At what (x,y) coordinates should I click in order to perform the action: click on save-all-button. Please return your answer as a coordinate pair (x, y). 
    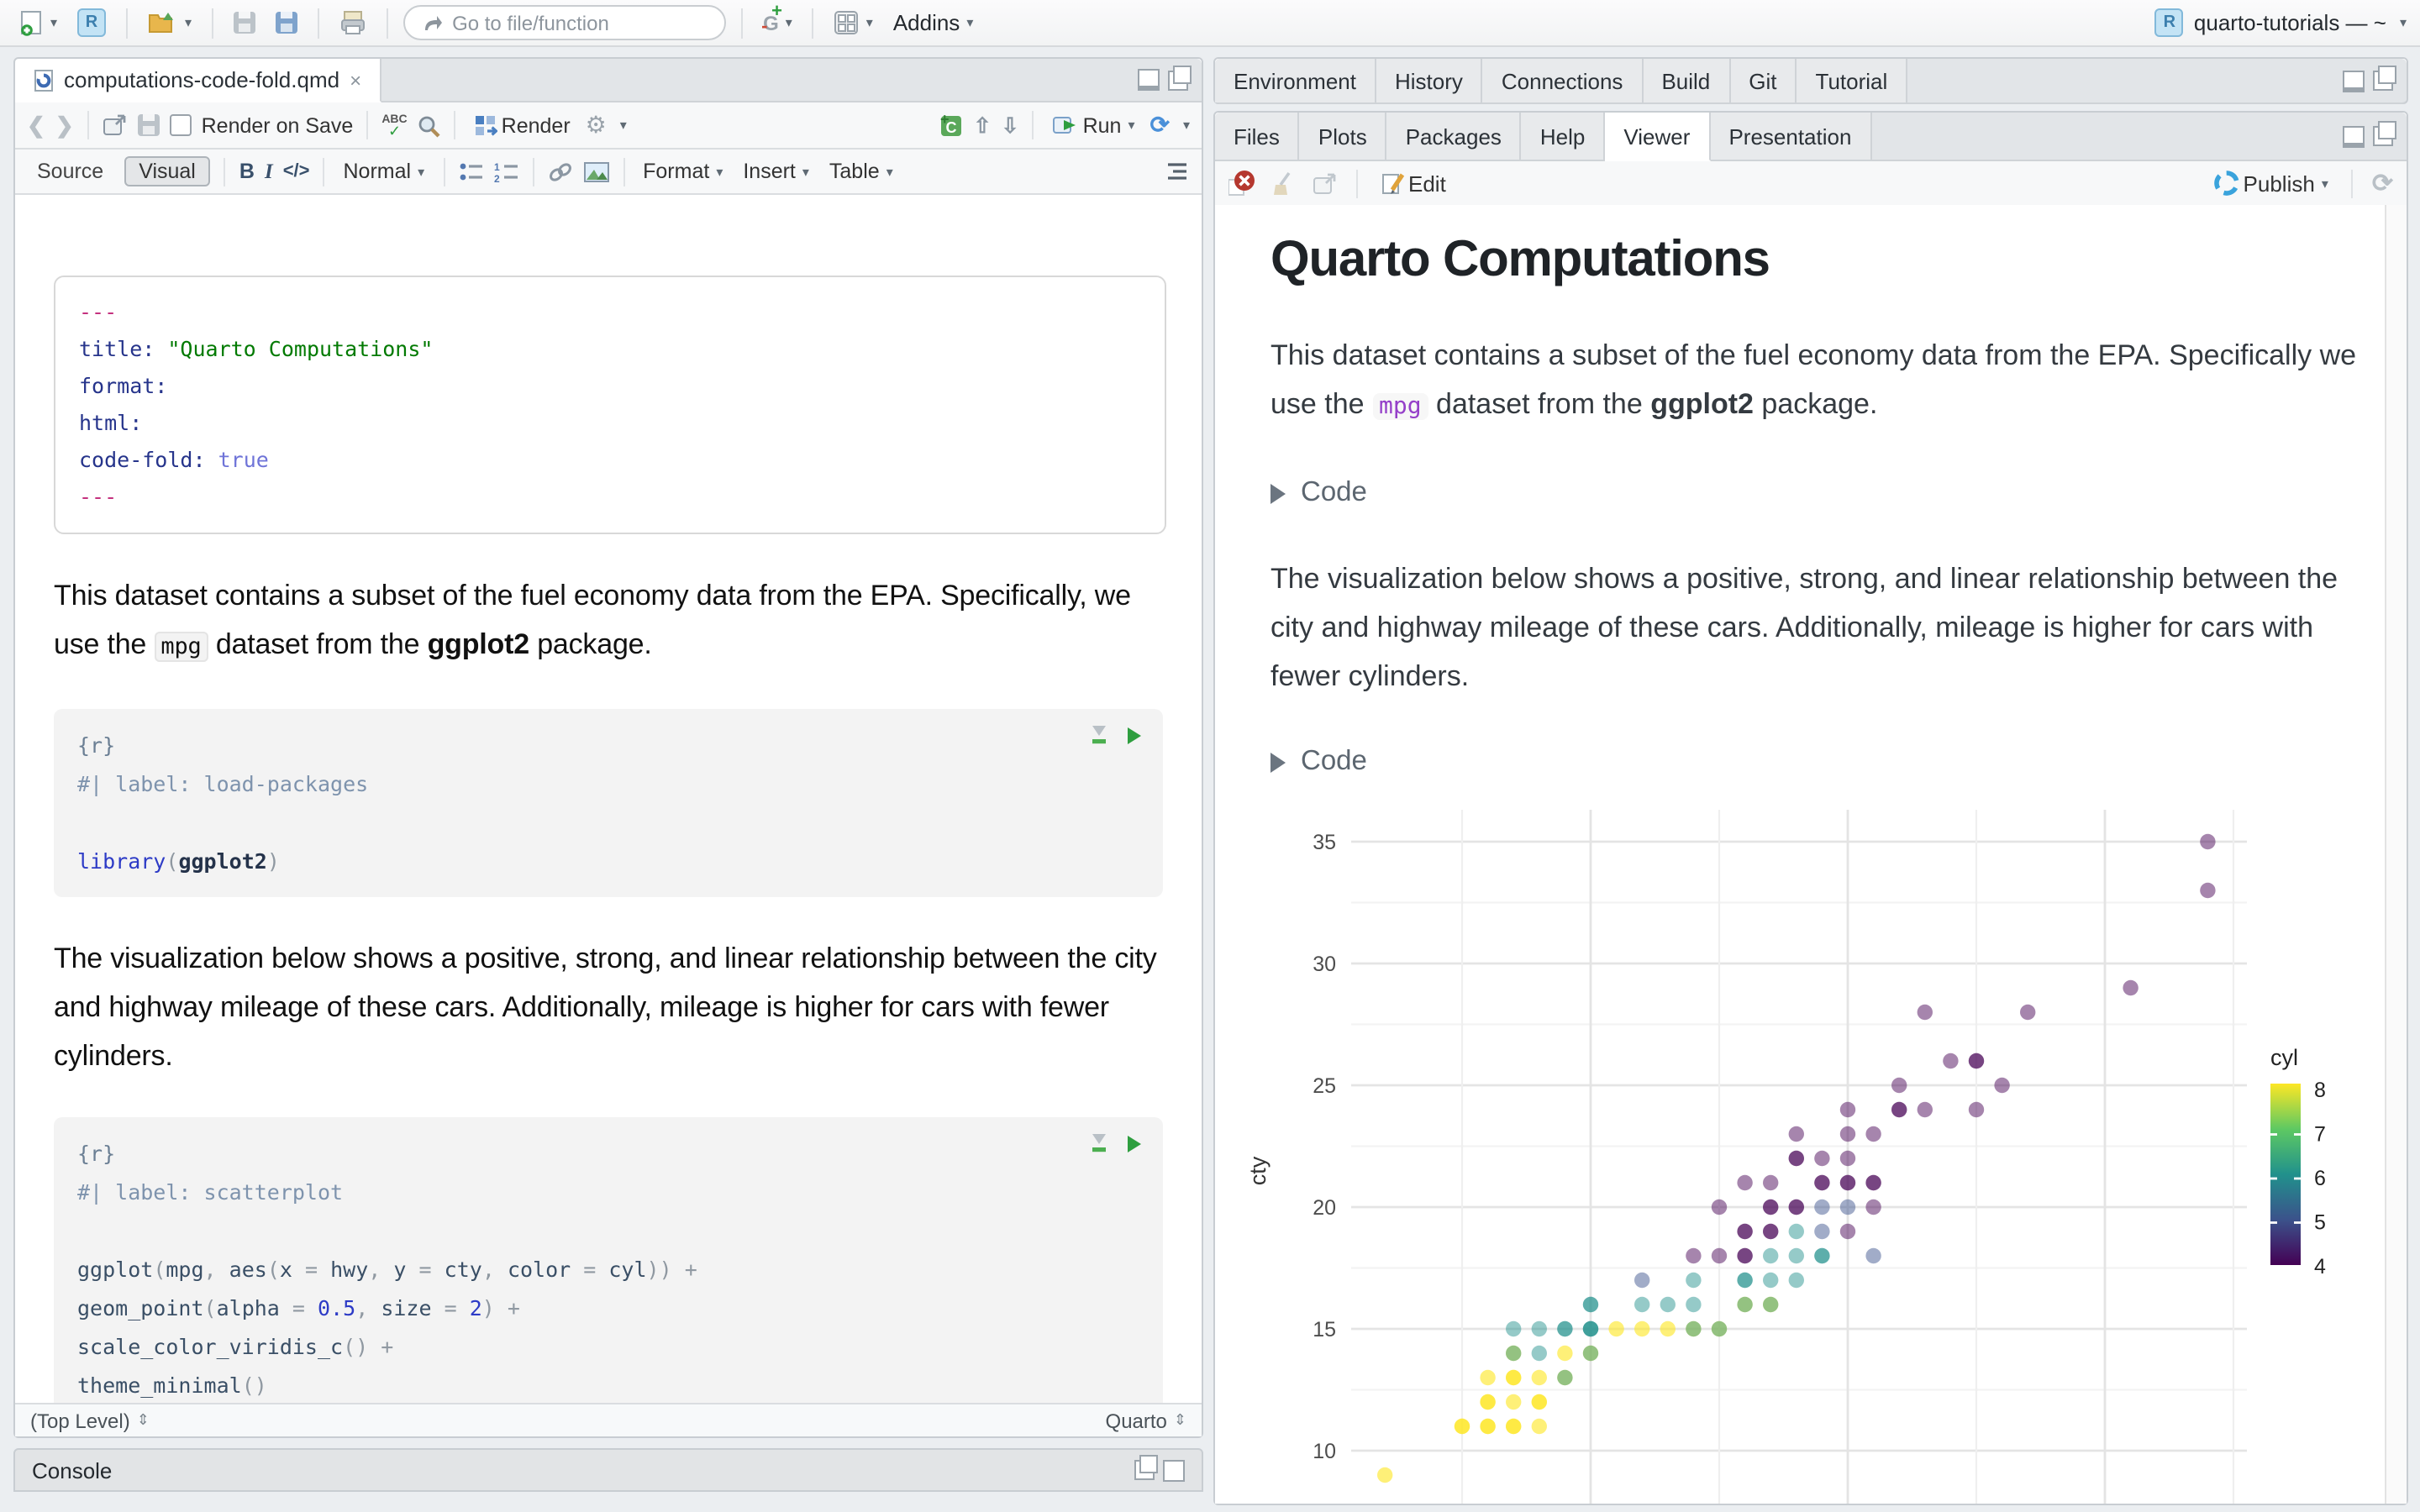
    Looking at the image, I should click on (286, 22).